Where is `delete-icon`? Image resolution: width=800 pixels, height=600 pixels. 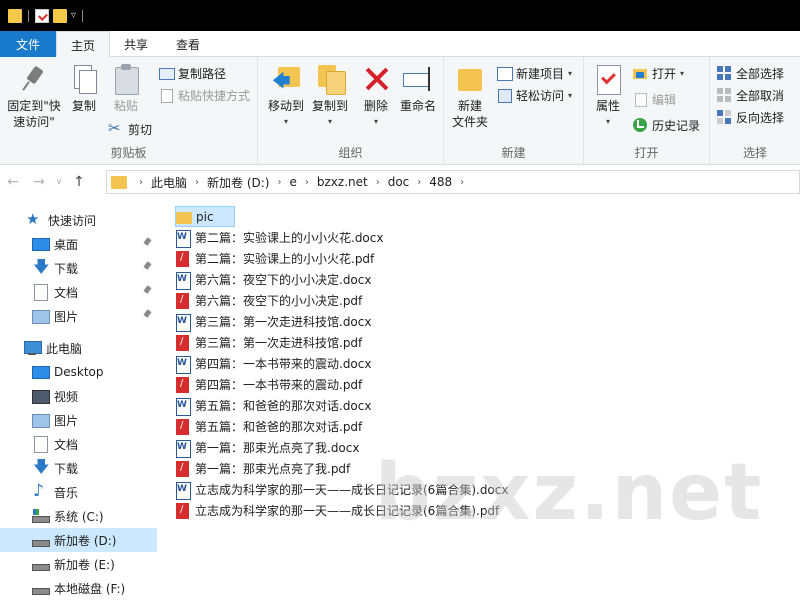
delete-icon is located at coordinates (376, 79).